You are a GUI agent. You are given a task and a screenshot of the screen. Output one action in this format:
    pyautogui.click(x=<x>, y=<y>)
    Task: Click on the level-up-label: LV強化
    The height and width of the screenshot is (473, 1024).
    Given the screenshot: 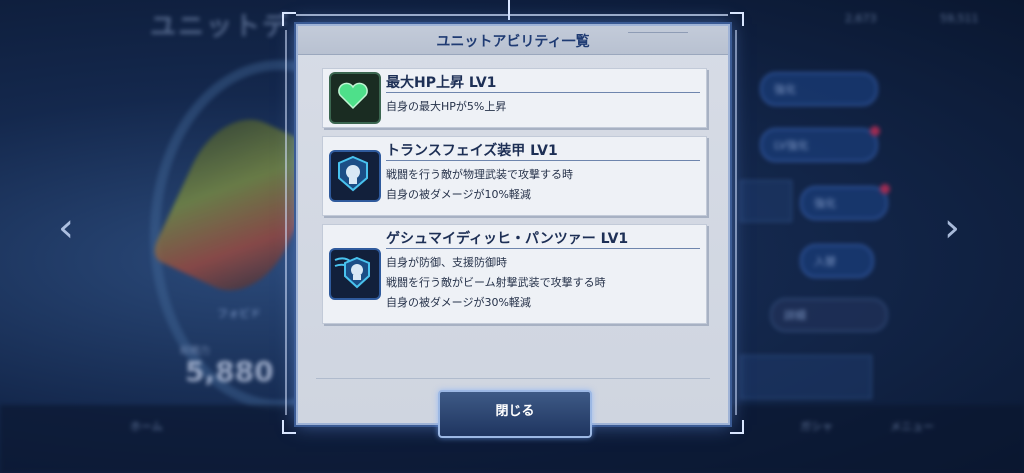 What is the action you would take?
    pyautogui.click(x=791, y=145)
    